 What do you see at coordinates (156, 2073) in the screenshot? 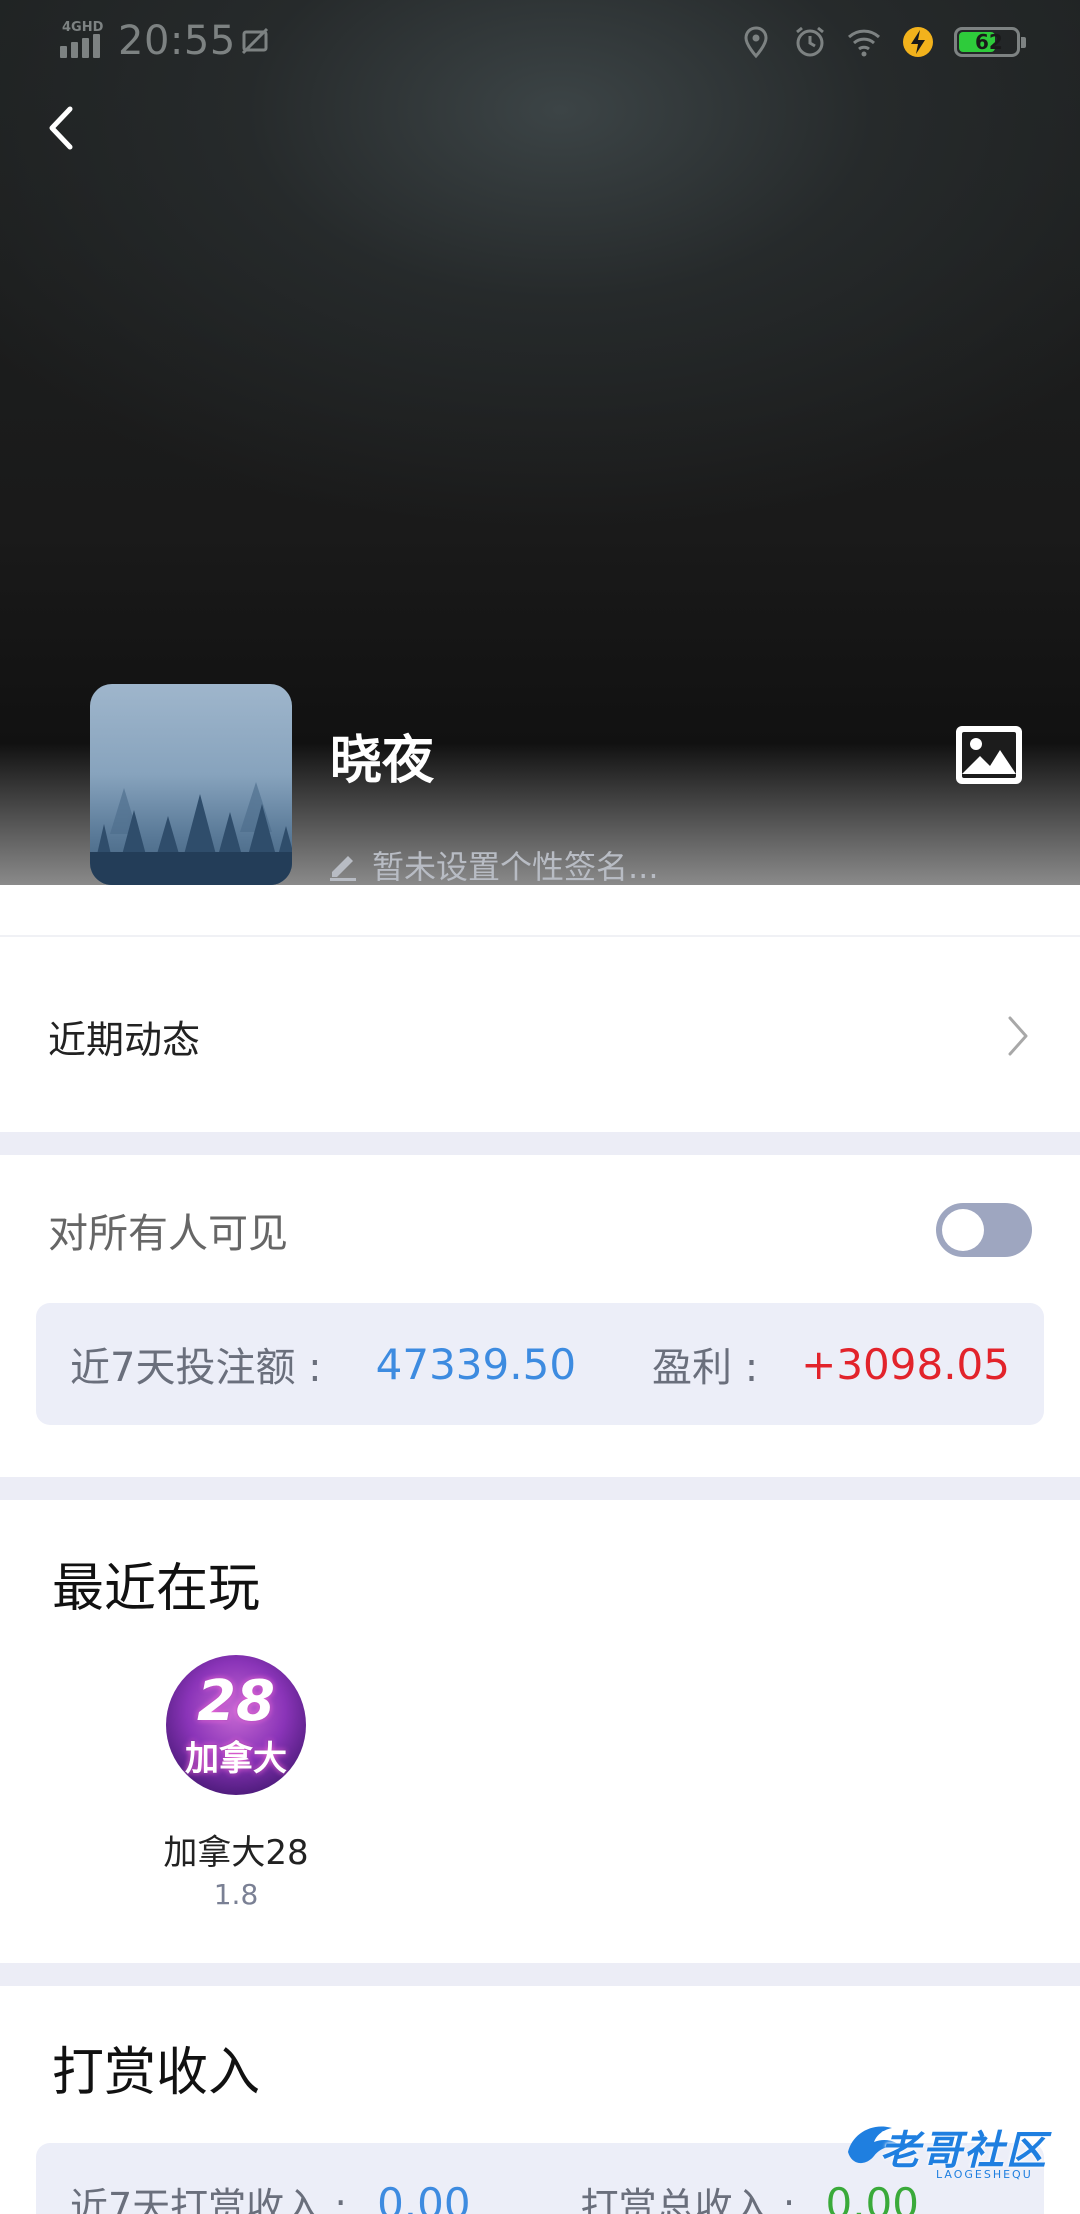
I see `rewards-title: 打赏收入` at bounding box center [156, 2073].